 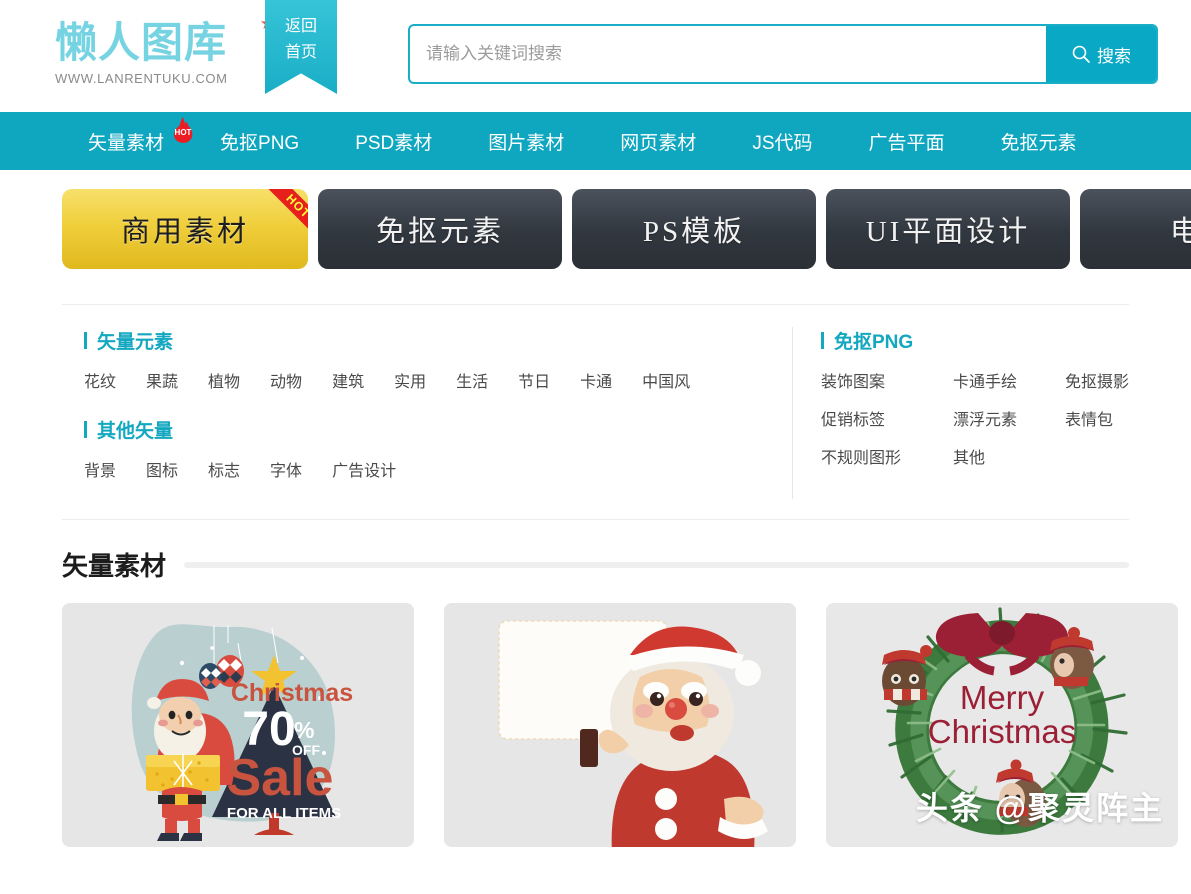 What do you see at coordinates (126, 143) in the screenshot?
I see `nav-item-label: 矢量素材` at bounding box center [126, 143].